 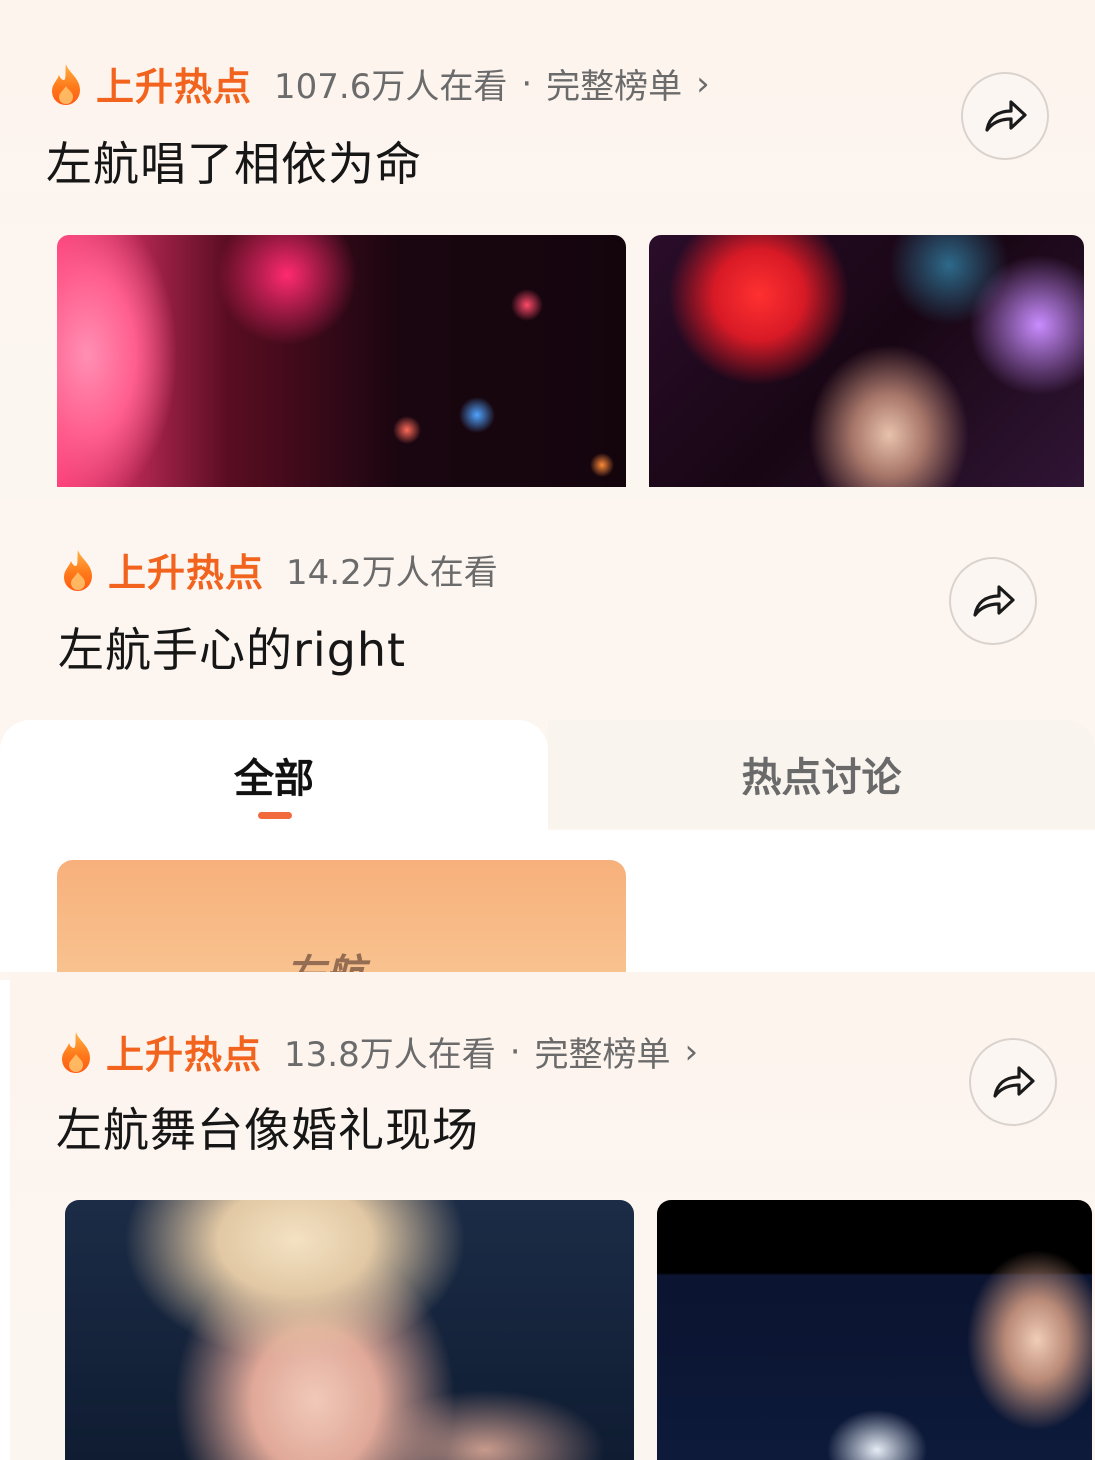 I want to click on topic-headline: 左航手心的right, so click(x=232, y=647).